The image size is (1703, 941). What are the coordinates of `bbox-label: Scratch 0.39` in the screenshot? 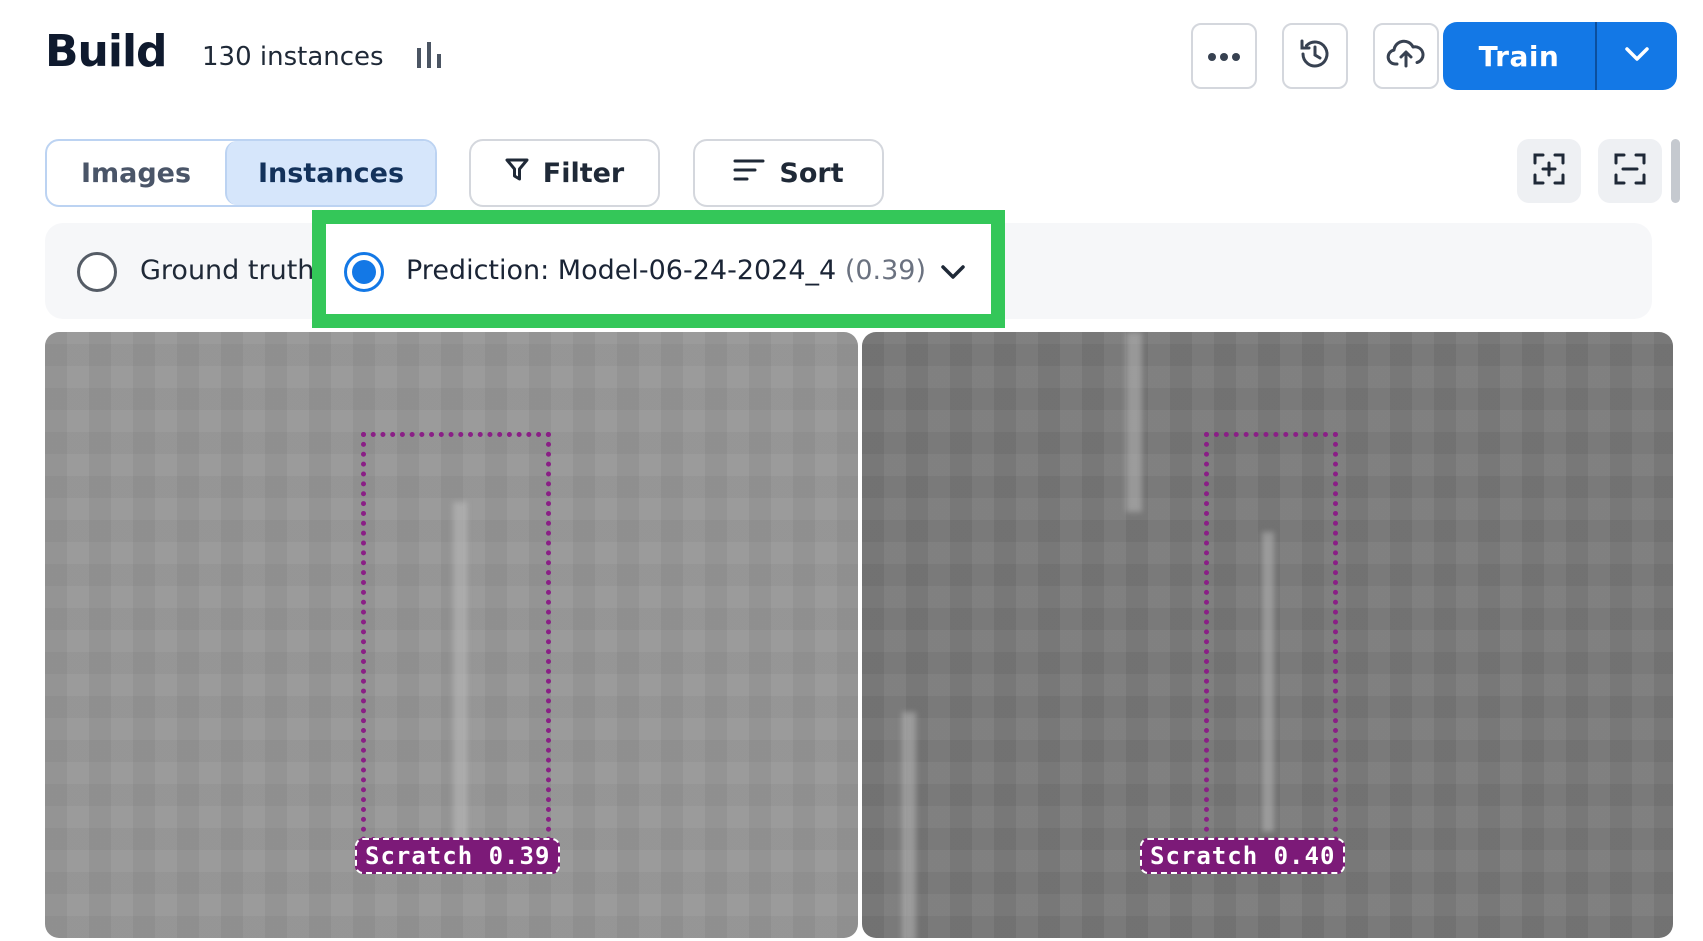 It's located at (458, 856).